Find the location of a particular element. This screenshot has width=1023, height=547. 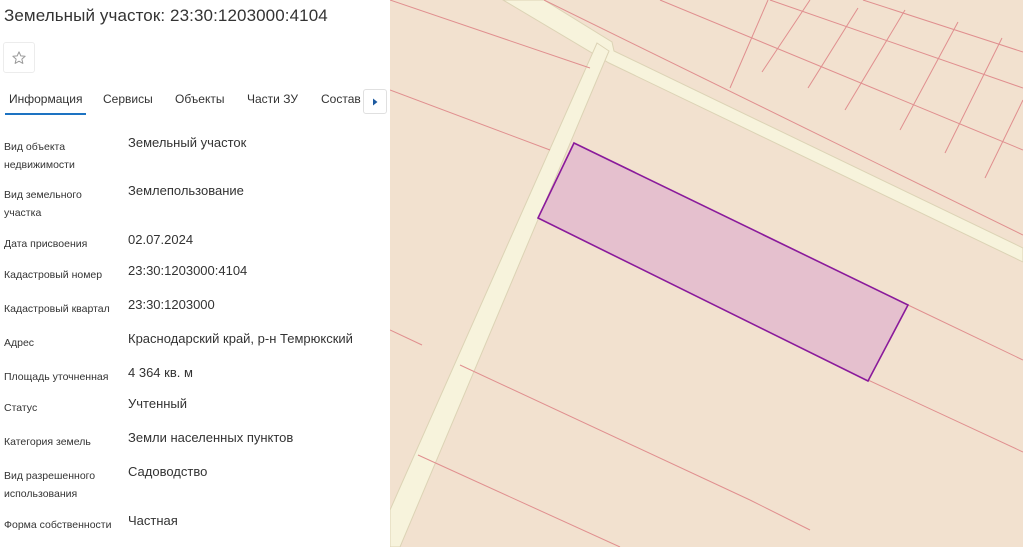

tab-composition: Состав is located at coordinates (341, 99).